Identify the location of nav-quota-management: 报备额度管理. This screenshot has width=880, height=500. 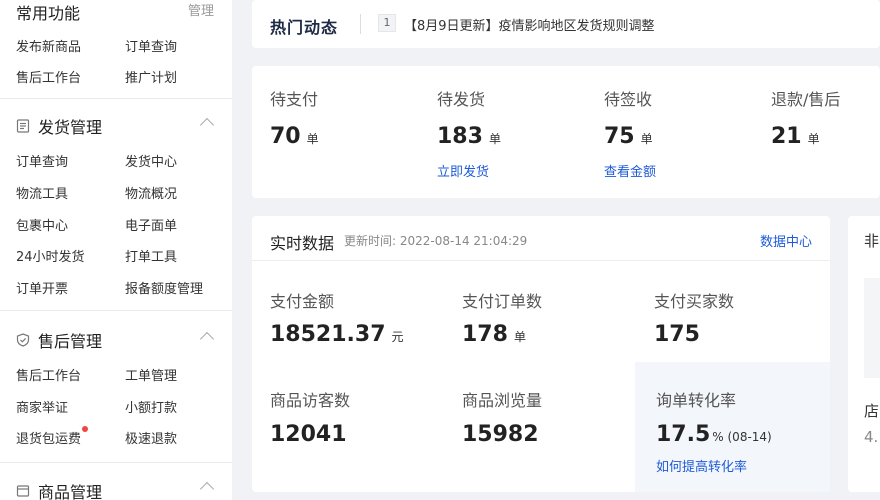
(164, 287).